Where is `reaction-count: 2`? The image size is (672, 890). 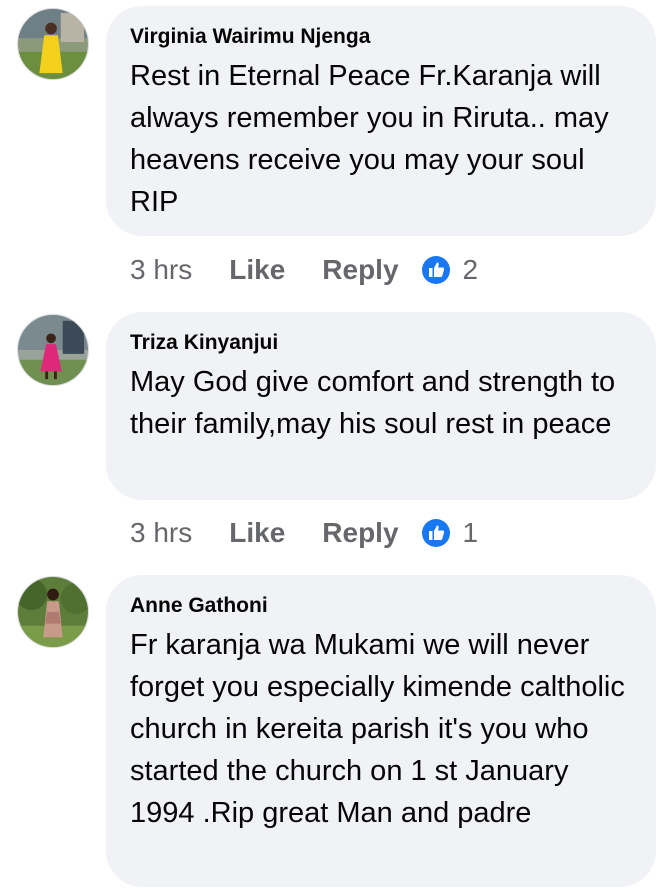 reaction-count: 2 is located at coordinates (470, 269).